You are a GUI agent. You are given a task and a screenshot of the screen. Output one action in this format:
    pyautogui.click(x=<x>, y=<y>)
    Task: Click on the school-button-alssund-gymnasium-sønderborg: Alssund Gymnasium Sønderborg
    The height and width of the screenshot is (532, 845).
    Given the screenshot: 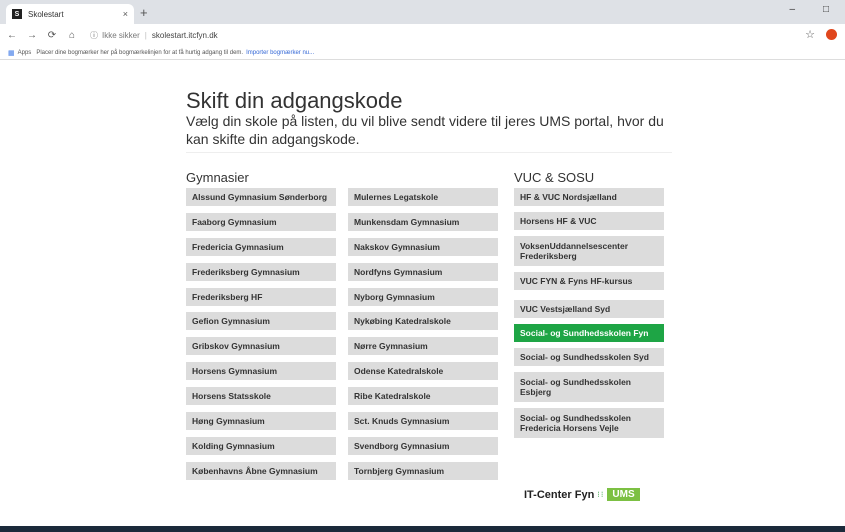 What is the action you would take?
    pyautogui.click(x=261, y=197)
    